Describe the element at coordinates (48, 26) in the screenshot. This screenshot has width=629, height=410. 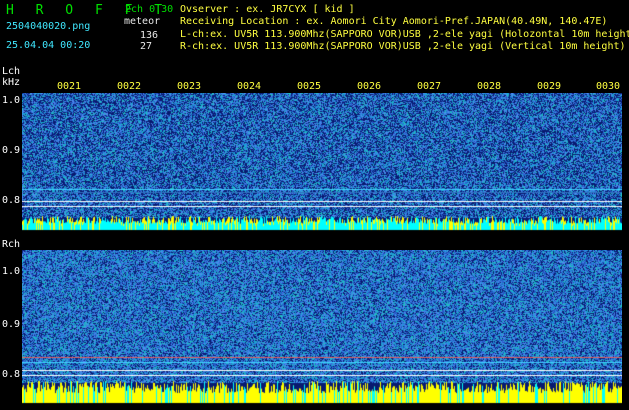
I see `file-name: 2504040020.png` at that location.